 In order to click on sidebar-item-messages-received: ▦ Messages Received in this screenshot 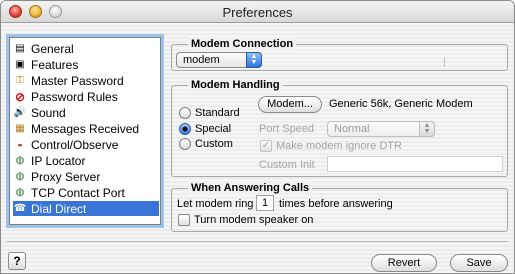, I will do `click(86, 128)`.